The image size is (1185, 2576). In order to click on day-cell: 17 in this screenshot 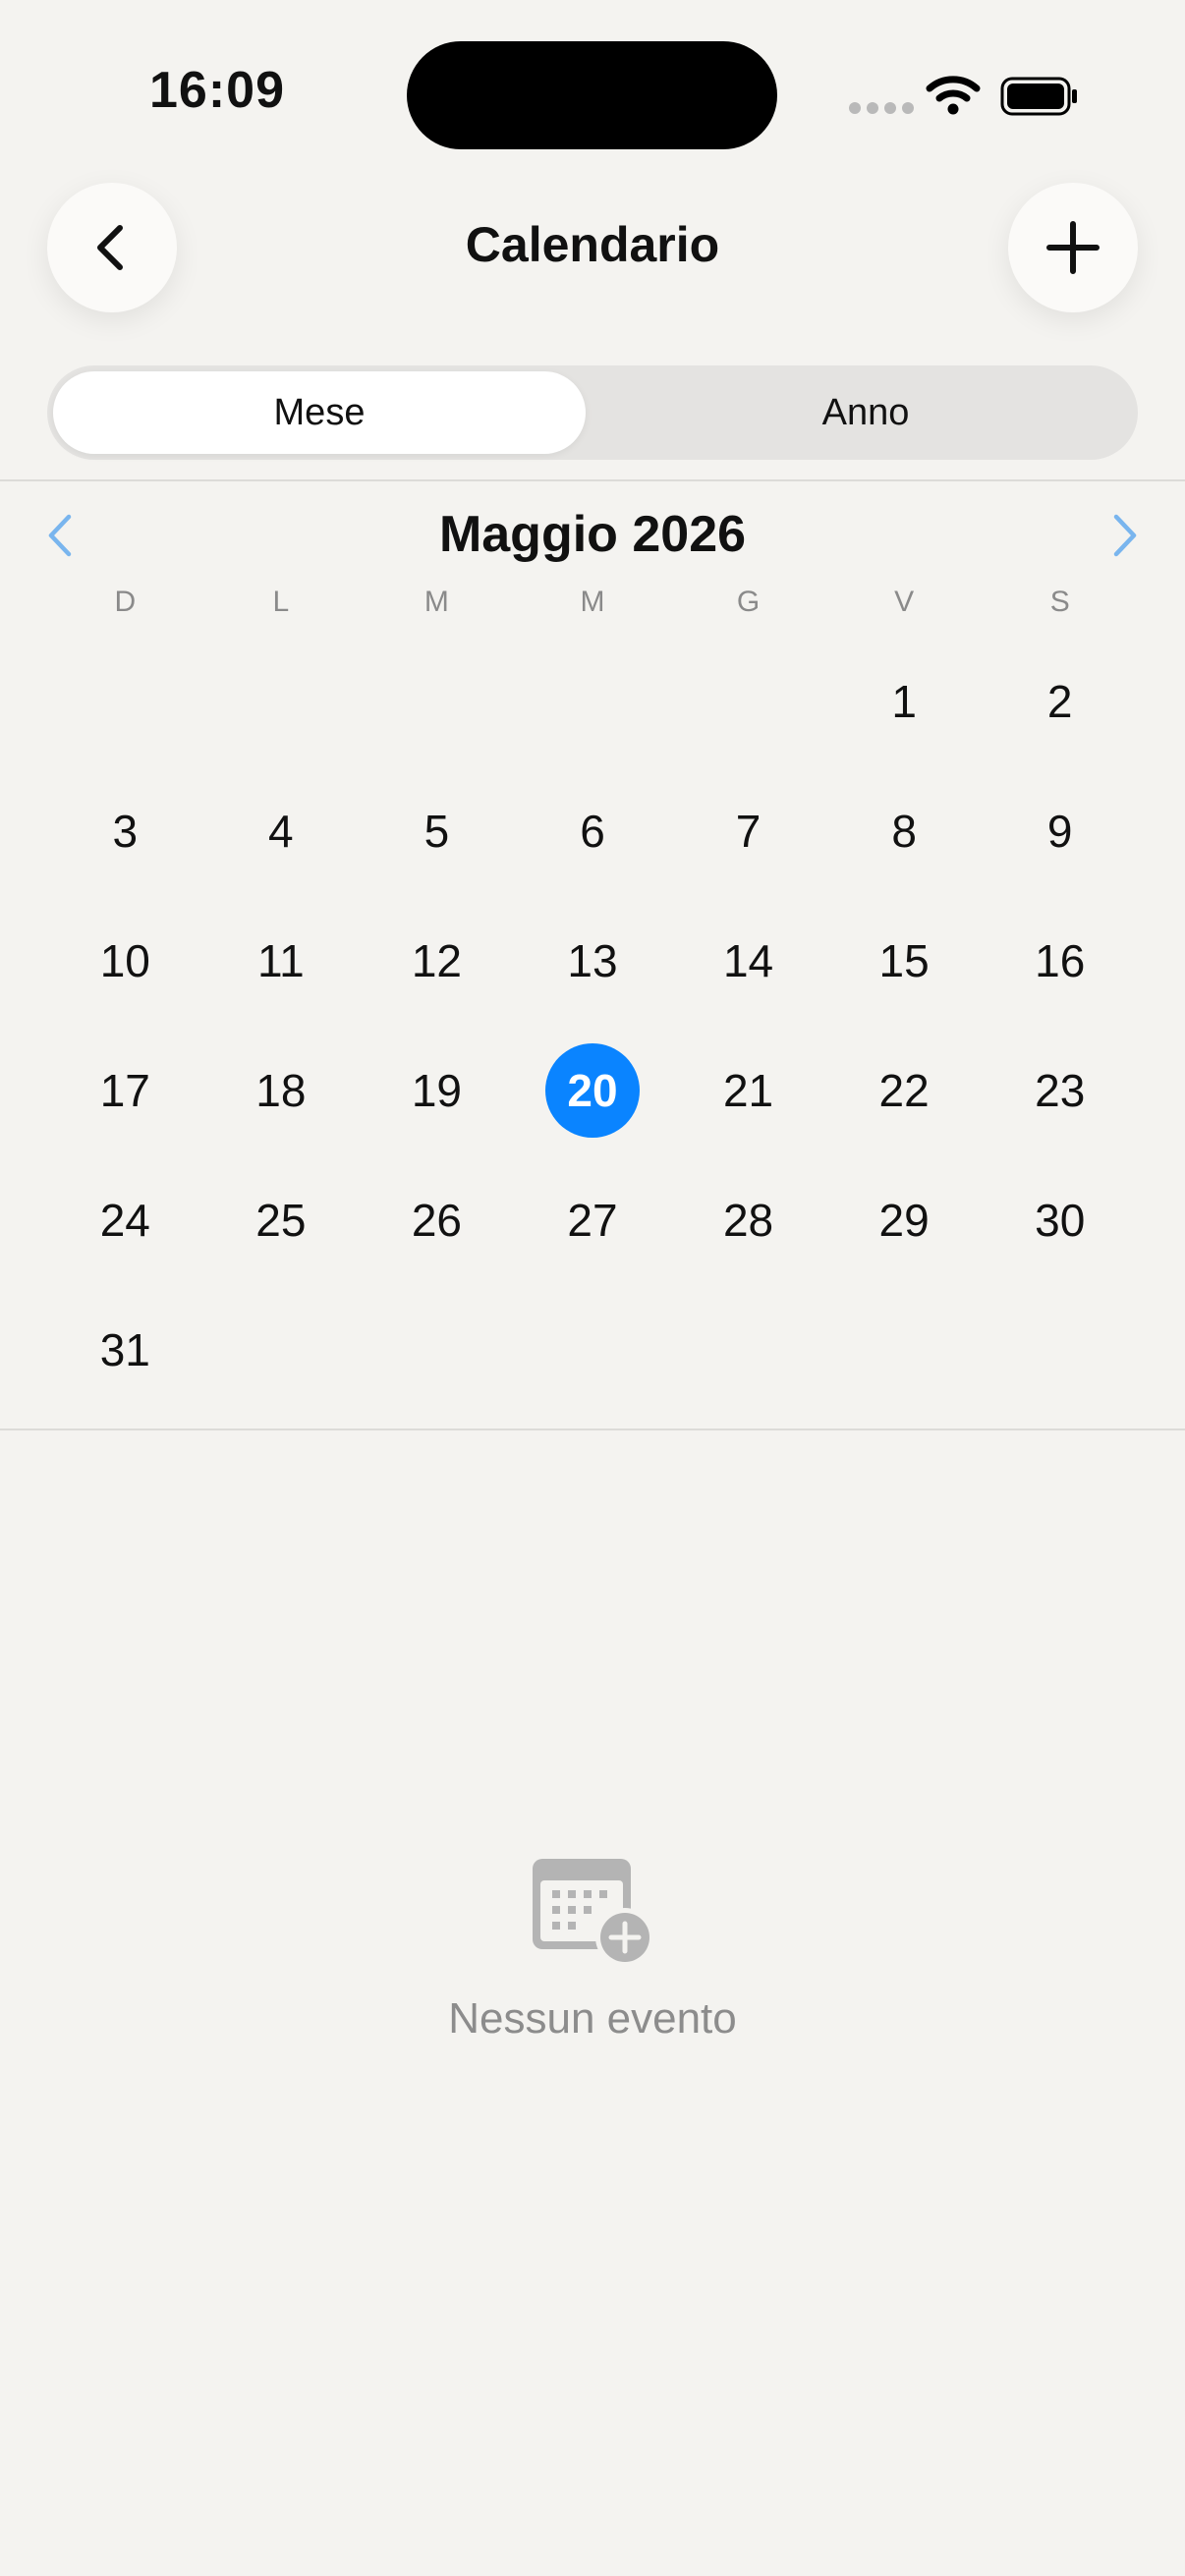, I will do `click(125, 1090)`.